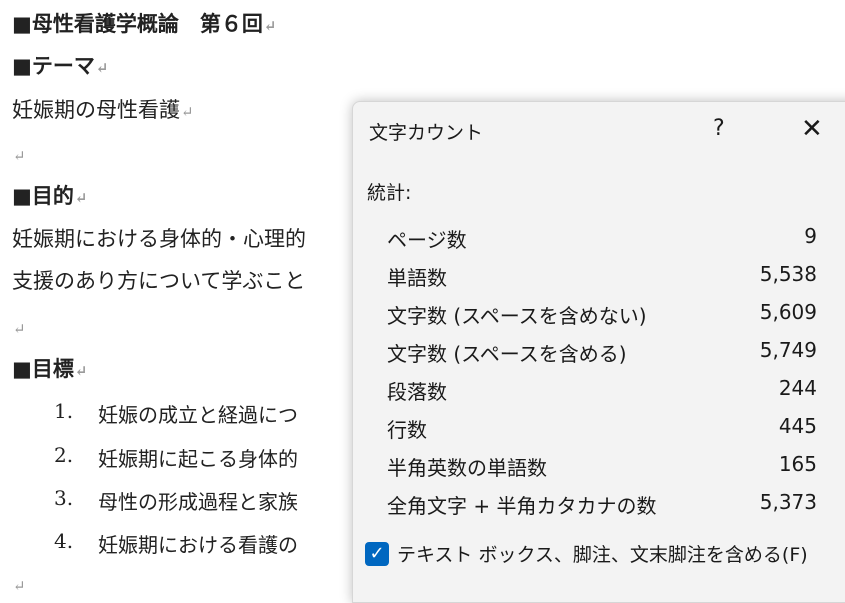 The image size is (845, 603). What do you see at coordinates (43, 368) in the screenshot?
I see `goals-heading: ■目標` at bounding box center [43, 368].